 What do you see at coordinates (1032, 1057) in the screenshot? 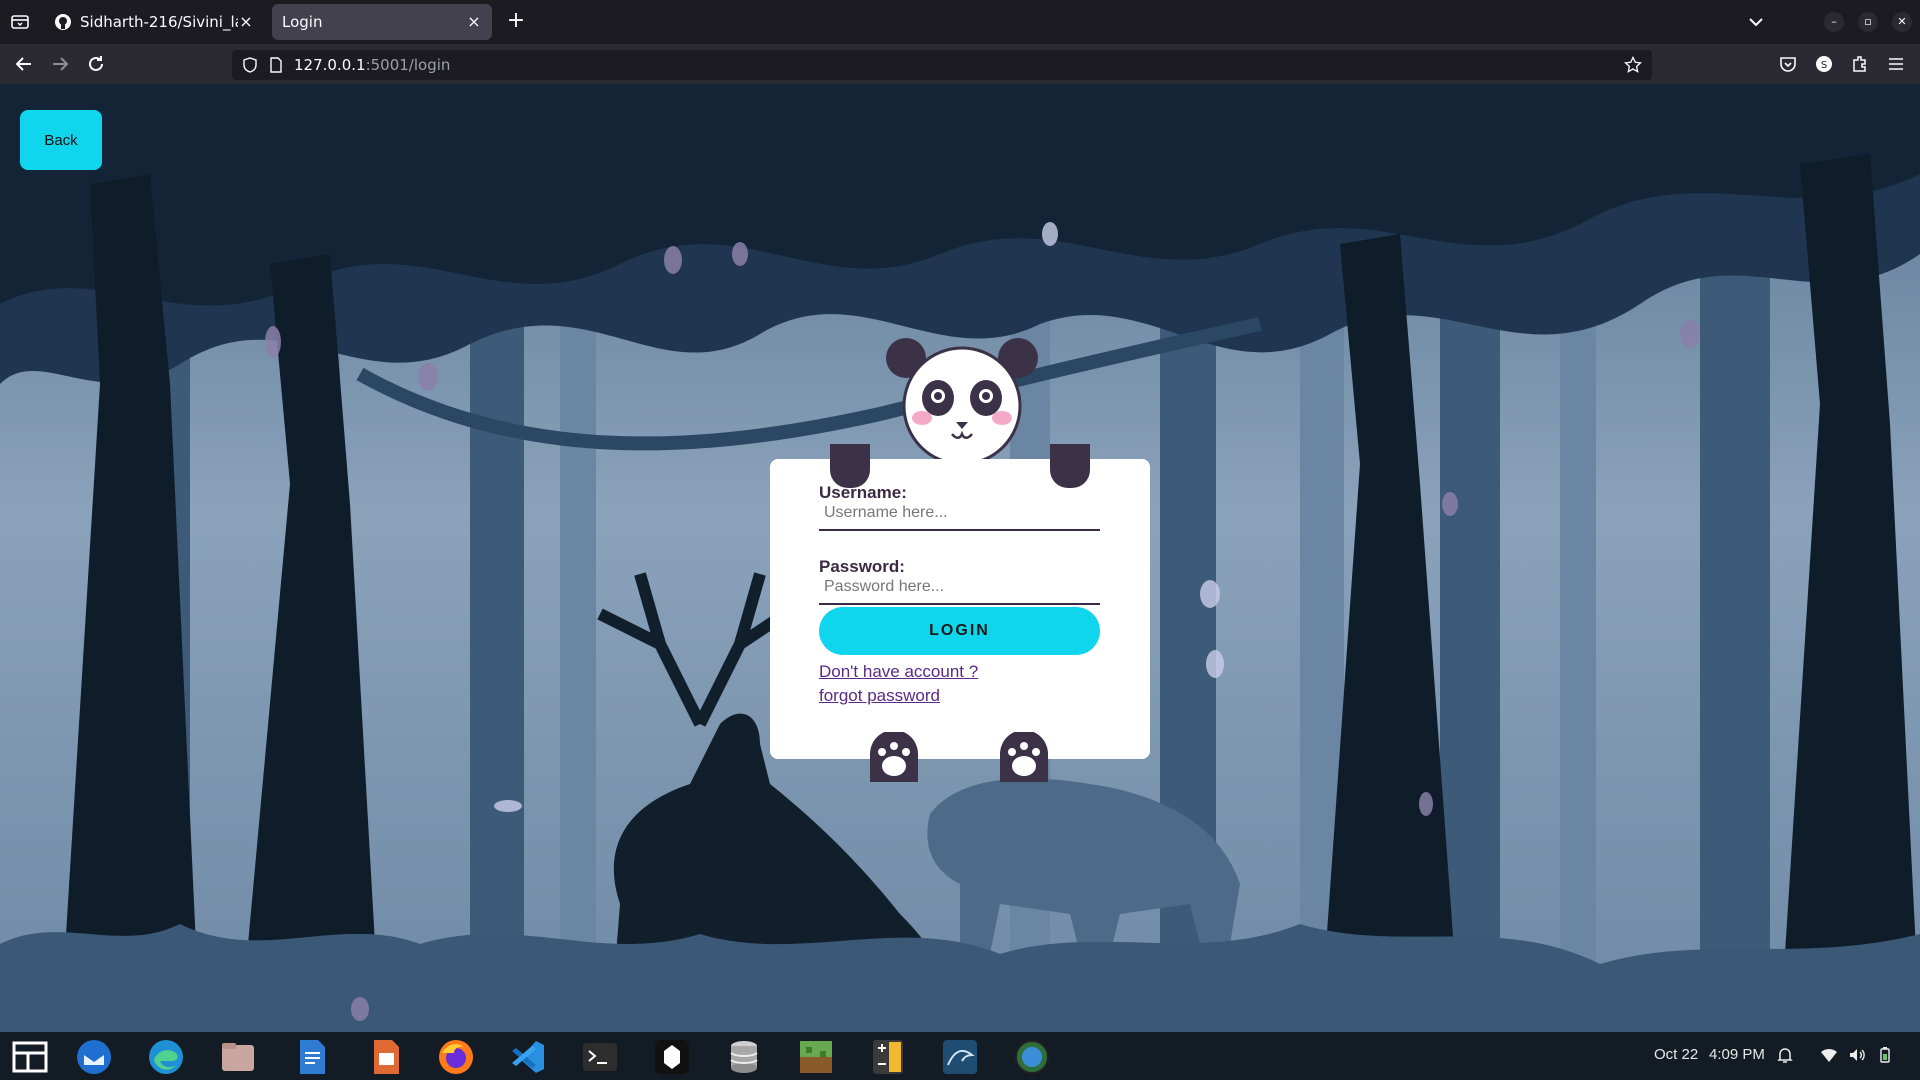
I see `globe-app-icon` at bounding box center [1032, 1057].